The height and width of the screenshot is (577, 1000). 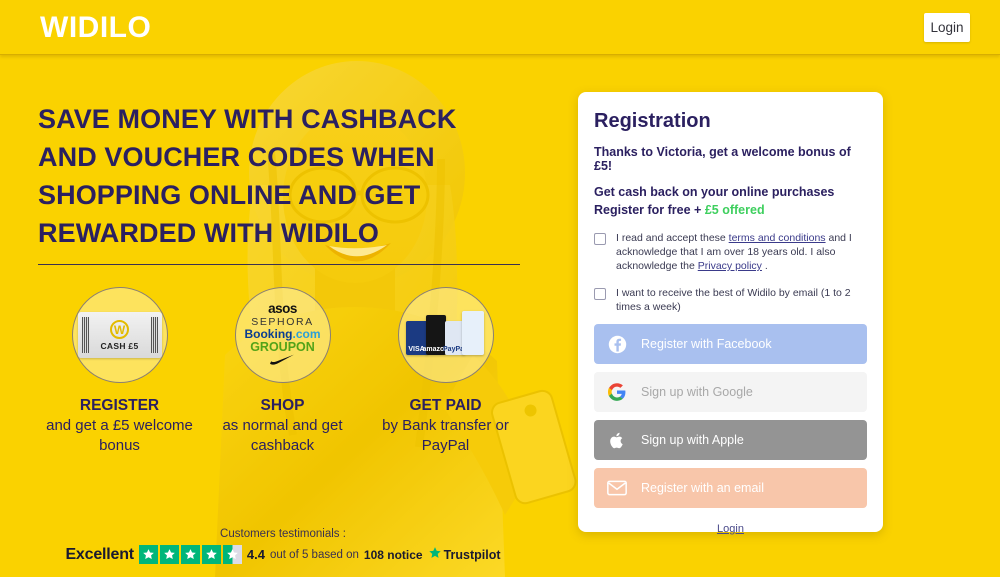 I want to click on terms-text-part3: ., so click(x=764, y=266).